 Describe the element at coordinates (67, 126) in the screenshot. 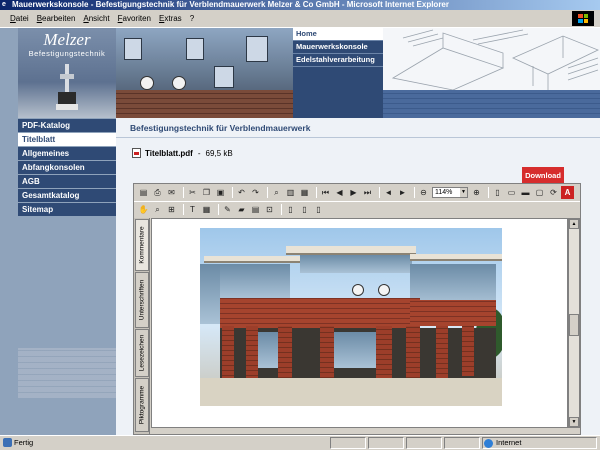

I see `side-nav-pdf-katalog: PDF-Katalog` at that location.